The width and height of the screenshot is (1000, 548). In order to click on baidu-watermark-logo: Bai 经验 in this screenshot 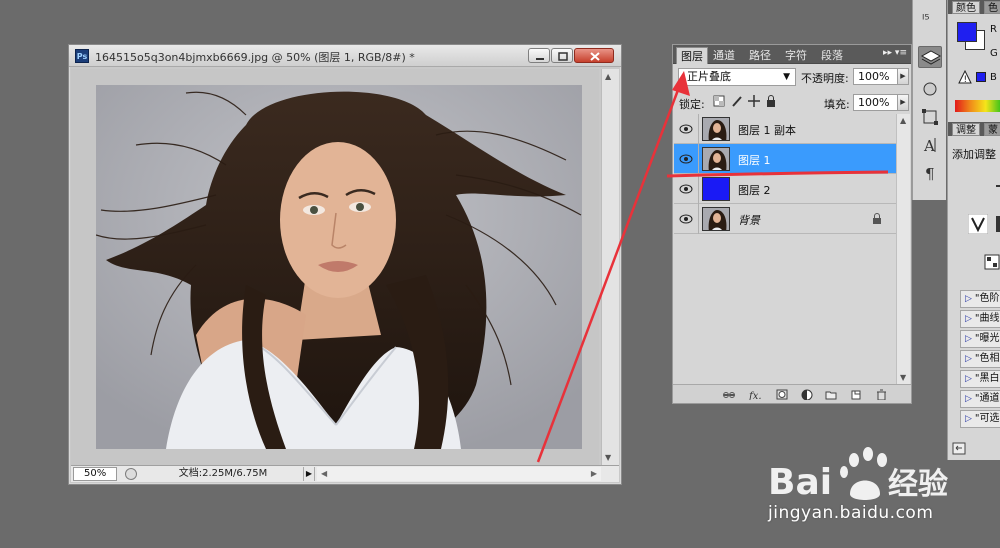, I will do `click(858, 475)`.